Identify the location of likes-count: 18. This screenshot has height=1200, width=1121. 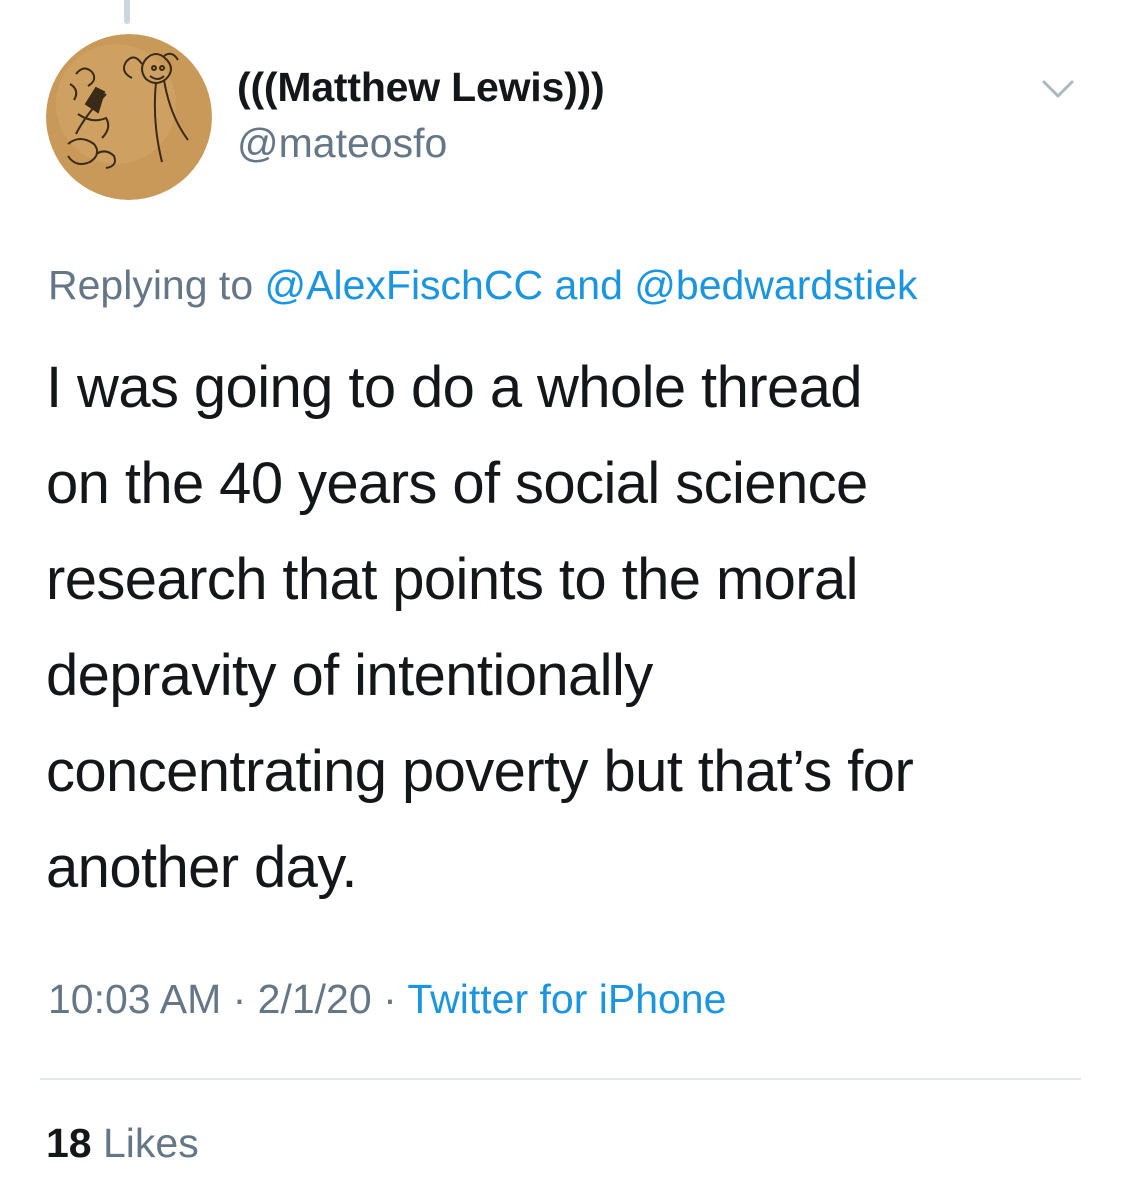
(69, 1143).